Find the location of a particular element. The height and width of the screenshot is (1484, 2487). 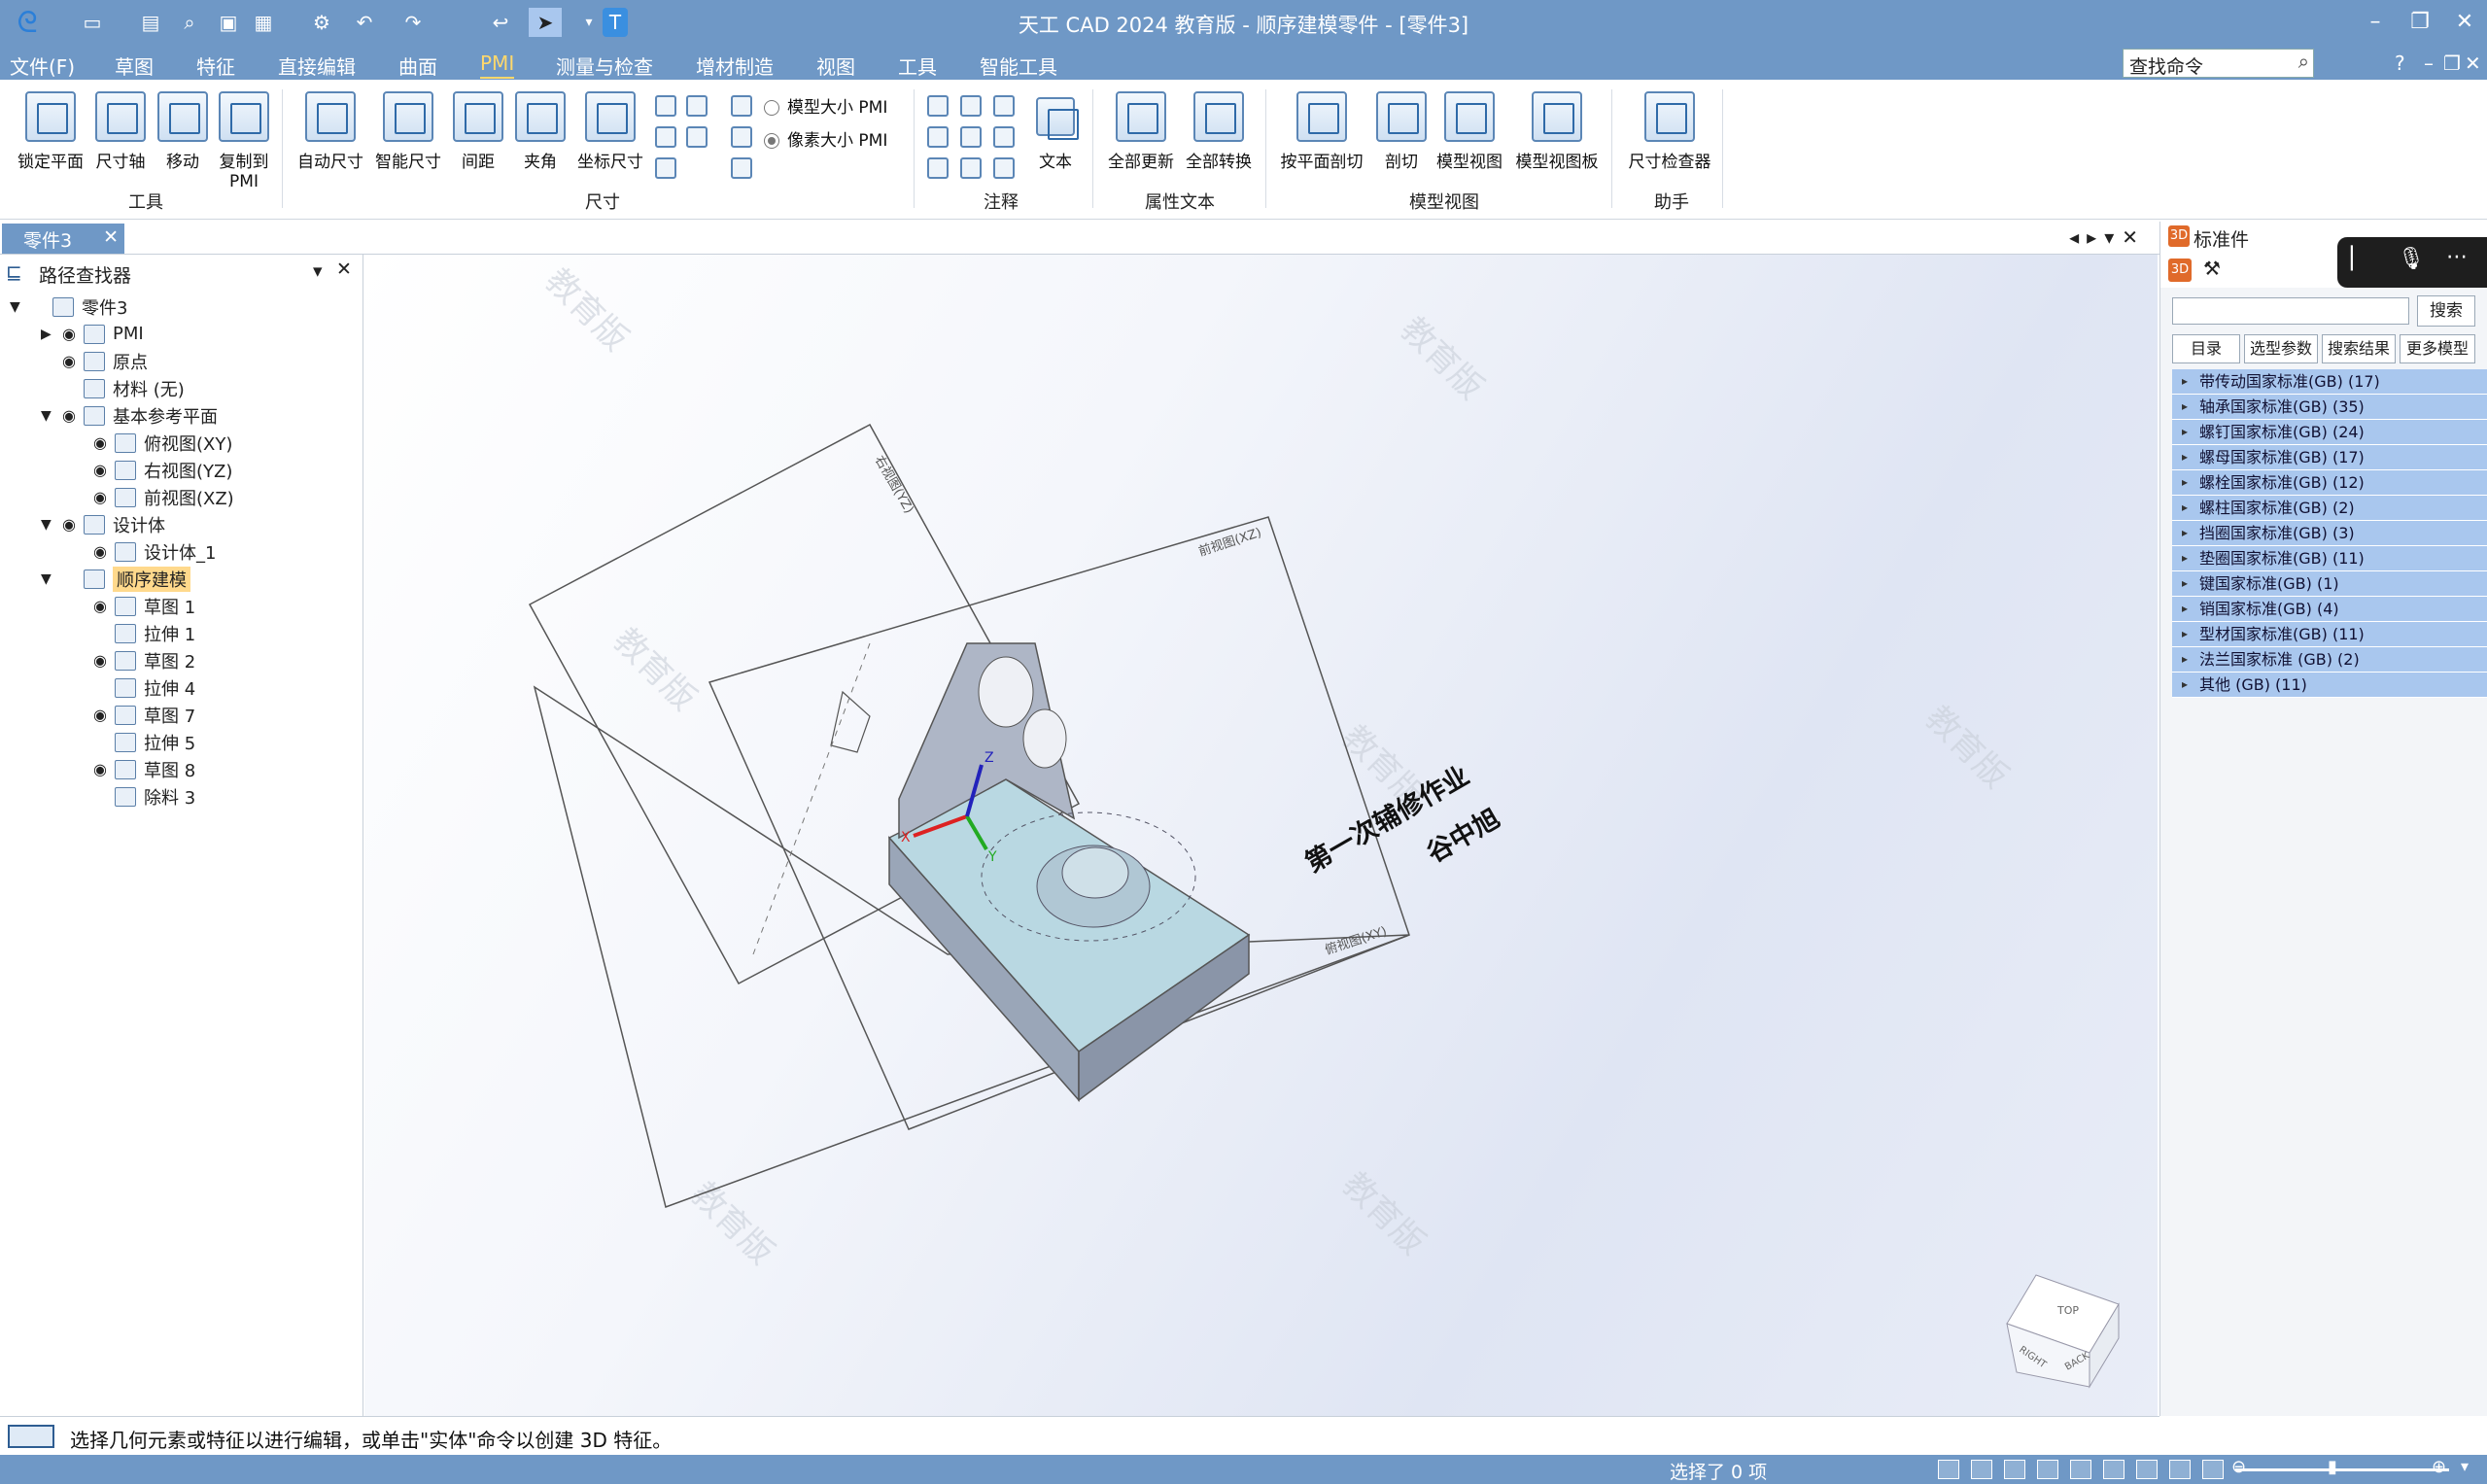

model-view-button: 模型视图 is located at coordinates (1469, 131).